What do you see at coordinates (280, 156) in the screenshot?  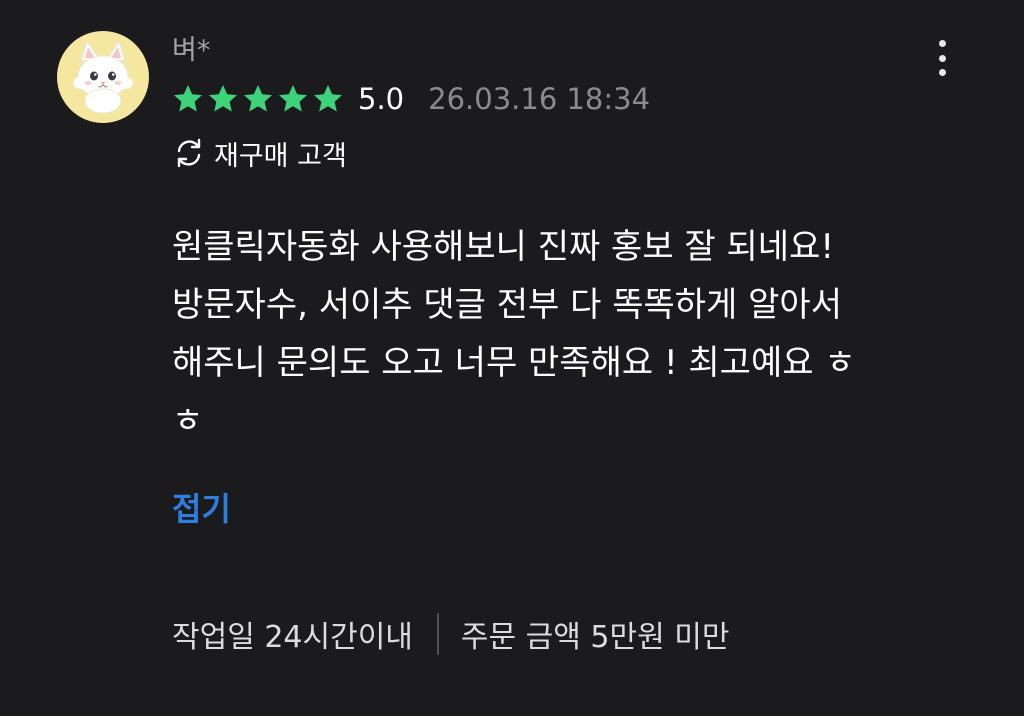 I see `badge-label: 재구매 고객` at bounding box center [280, 156].